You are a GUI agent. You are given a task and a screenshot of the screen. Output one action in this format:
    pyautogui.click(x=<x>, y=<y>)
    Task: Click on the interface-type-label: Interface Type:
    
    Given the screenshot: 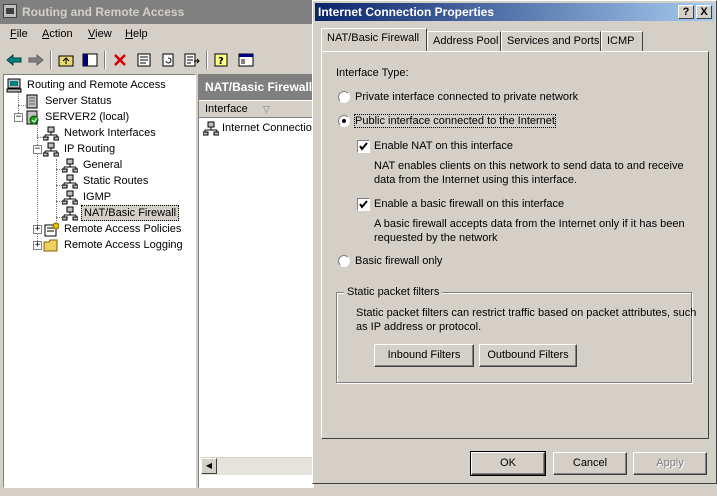 What is the action you would take?
    pyautogui.click(x=372, y=73)
    